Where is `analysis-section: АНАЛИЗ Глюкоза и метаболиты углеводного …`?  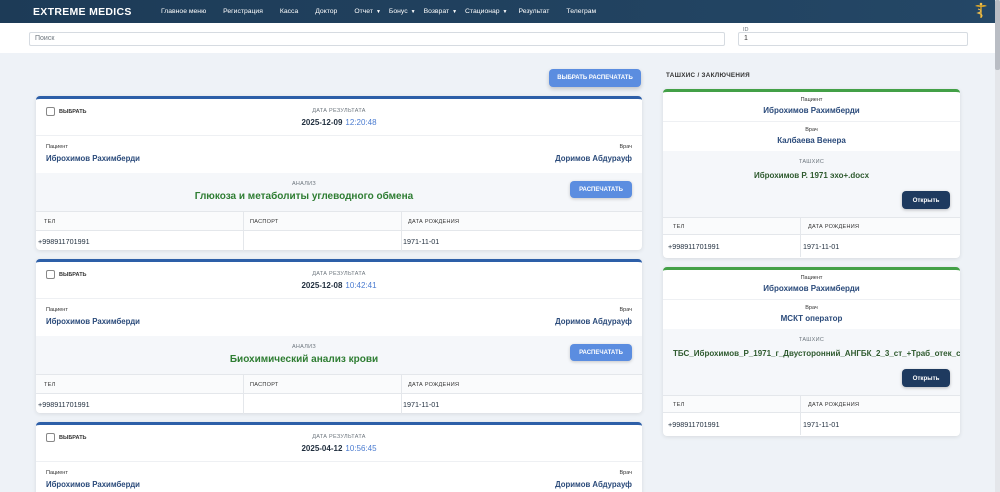 analysis-section: АНАЛИЗ Глюкоза и метаболиты углеводного … is located at coordinates (339, 192).